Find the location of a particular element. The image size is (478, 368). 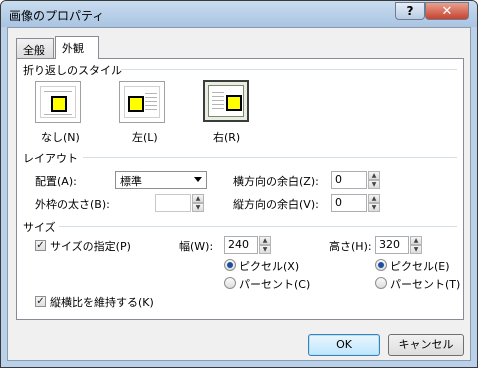

height-spinner: ▲ ▼ is located at coordinates (416, 245).